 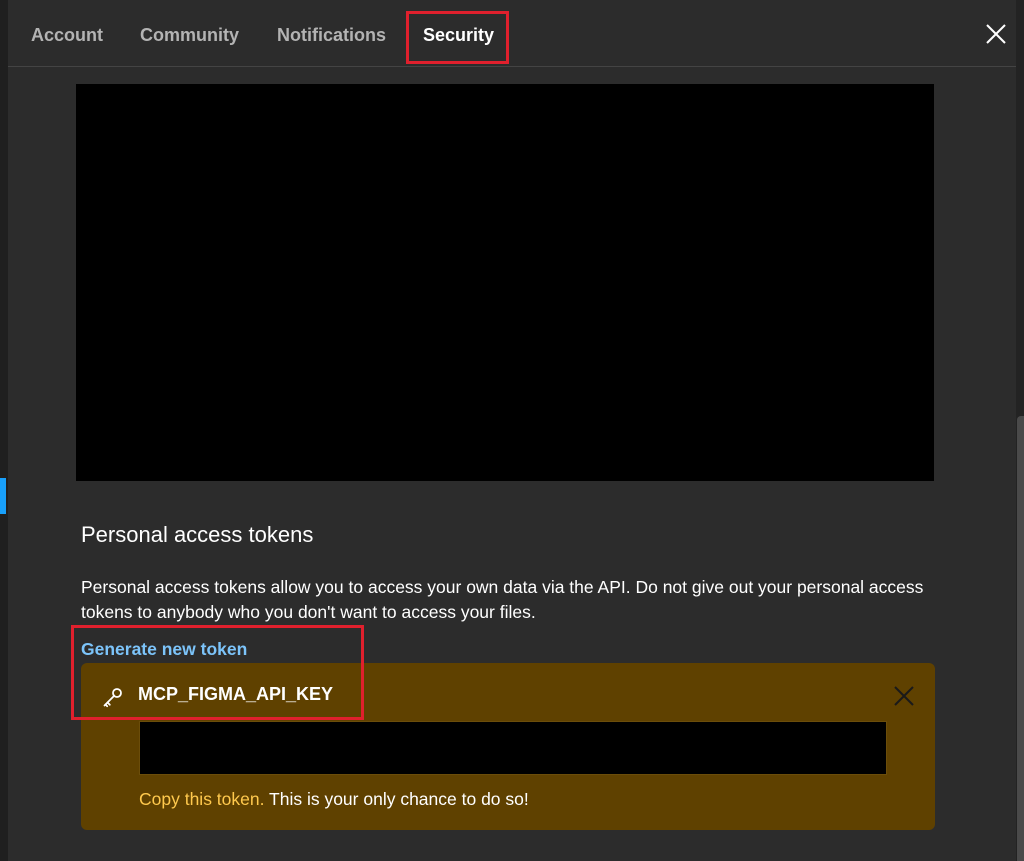 What do you see at coordinates (164, 649) in the screenshot?
I see `generate-token-link: Generate new token` at bounding box center [164, 649].